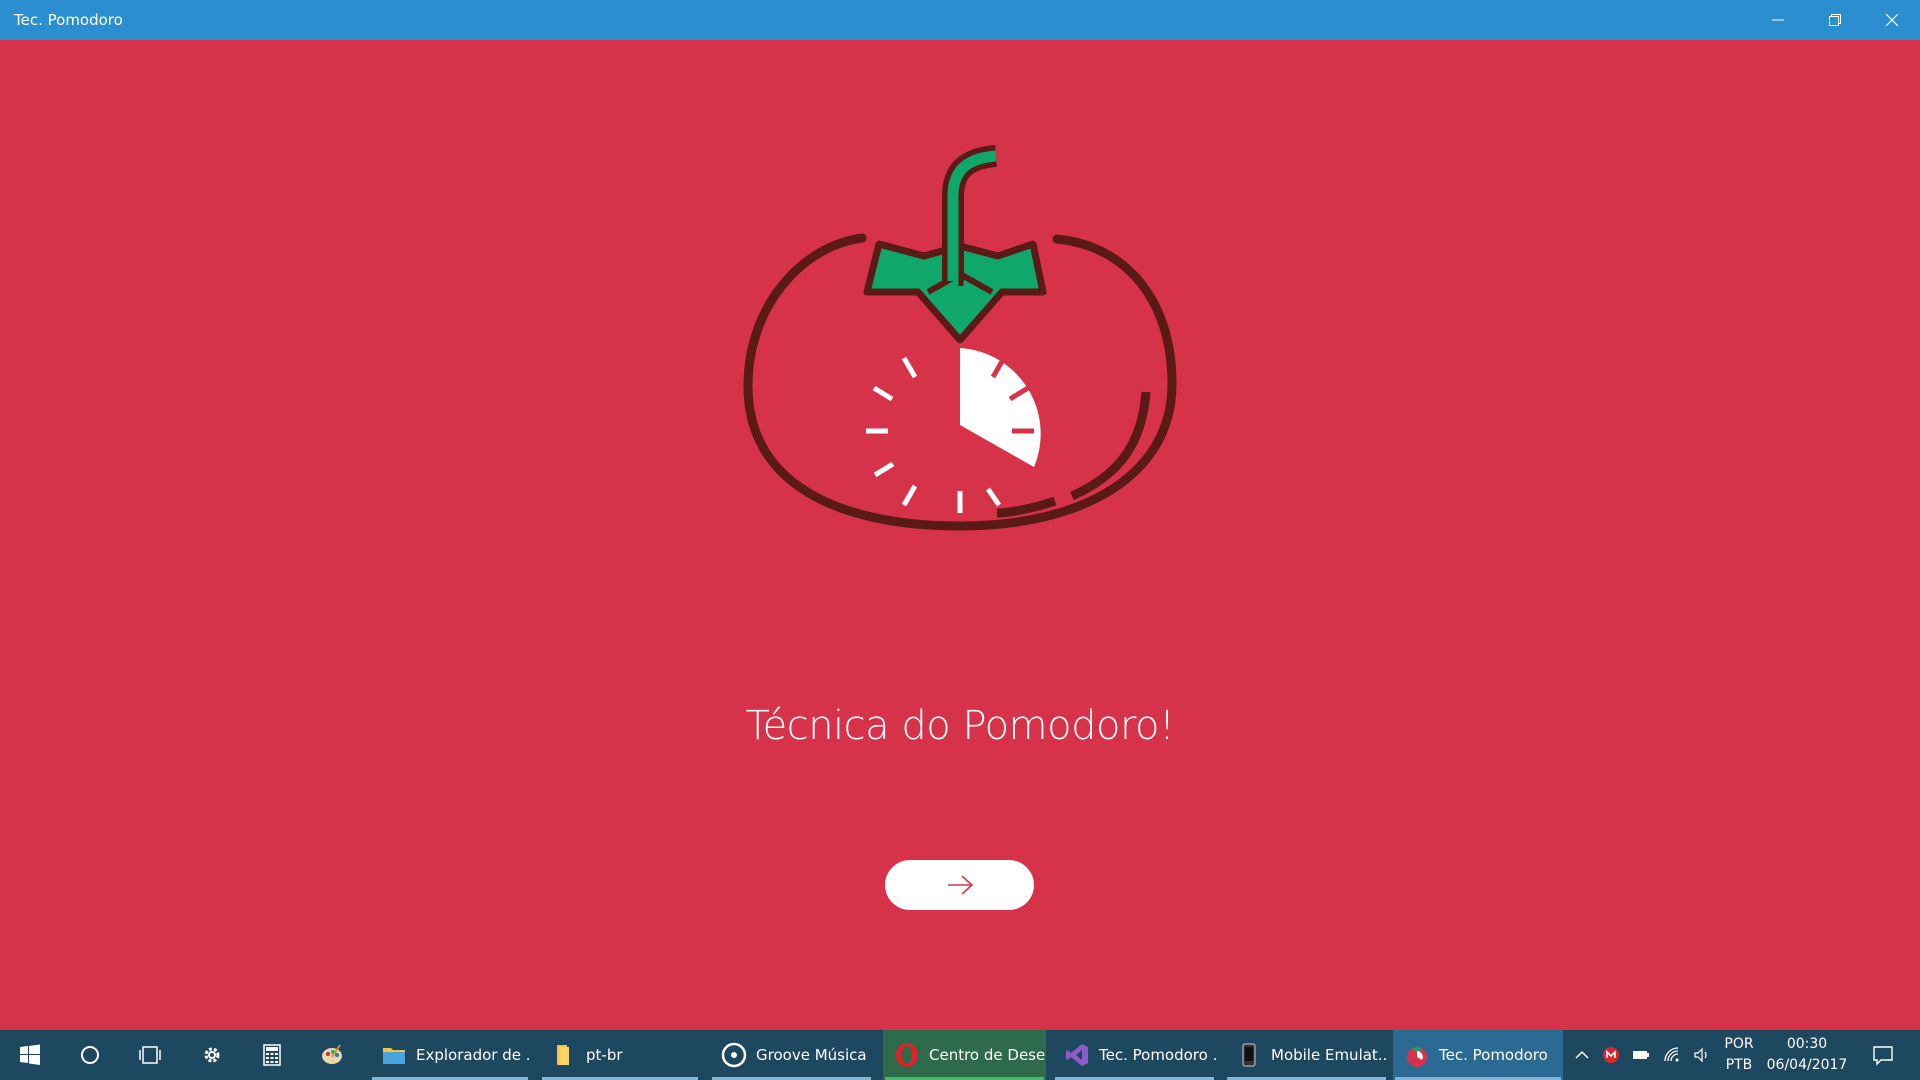 This screenshot has width=1920, height=1080. I want to click on tray-wifi-button, so click(1672, 1055).